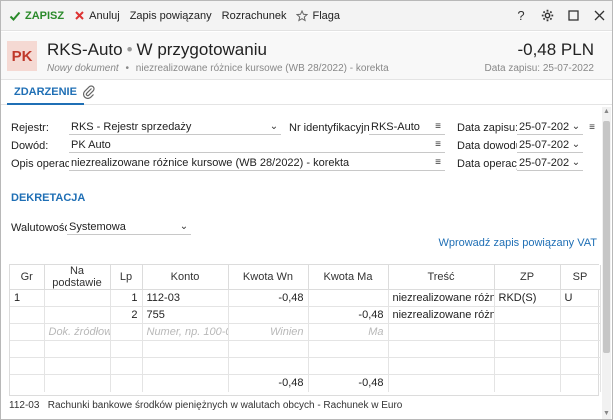 The width and height of the screenshot is (613, 420). Describe the element at coordinates (126, 277) in the screenshot. I see `col-lp: Lp` at that location.